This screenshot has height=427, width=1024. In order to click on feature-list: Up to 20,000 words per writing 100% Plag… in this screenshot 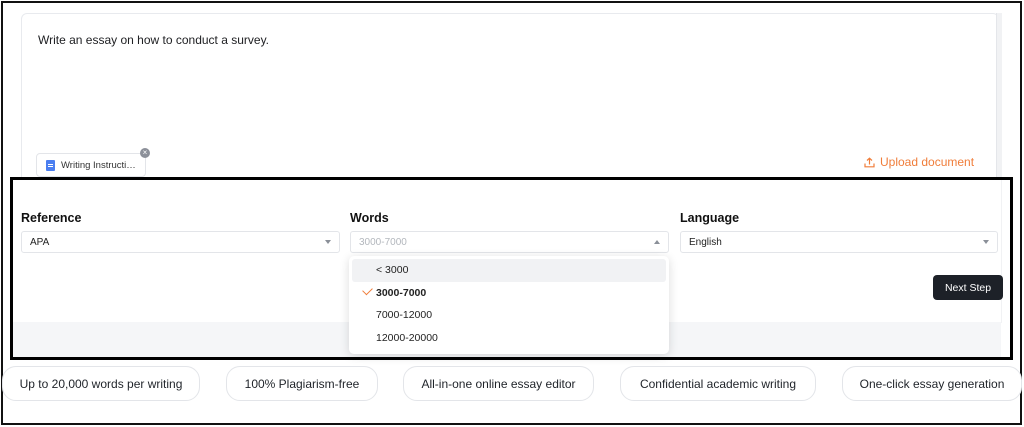, I will do `click(512, 384)`.